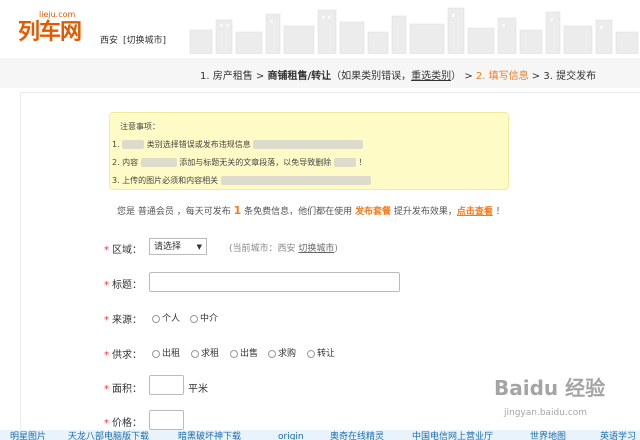 The image size is (640, 440). Describe the element at coordinates (50, 30) in the screenshot. I see `site-logo: 列车网` at that location.